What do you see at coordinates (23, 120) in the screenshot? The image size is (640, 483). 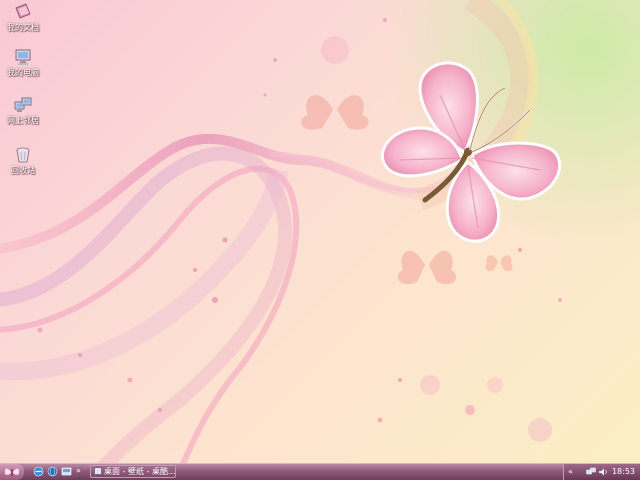 I see `desktop-icon-label: 网上邻居` at bounding box center [23, 120].